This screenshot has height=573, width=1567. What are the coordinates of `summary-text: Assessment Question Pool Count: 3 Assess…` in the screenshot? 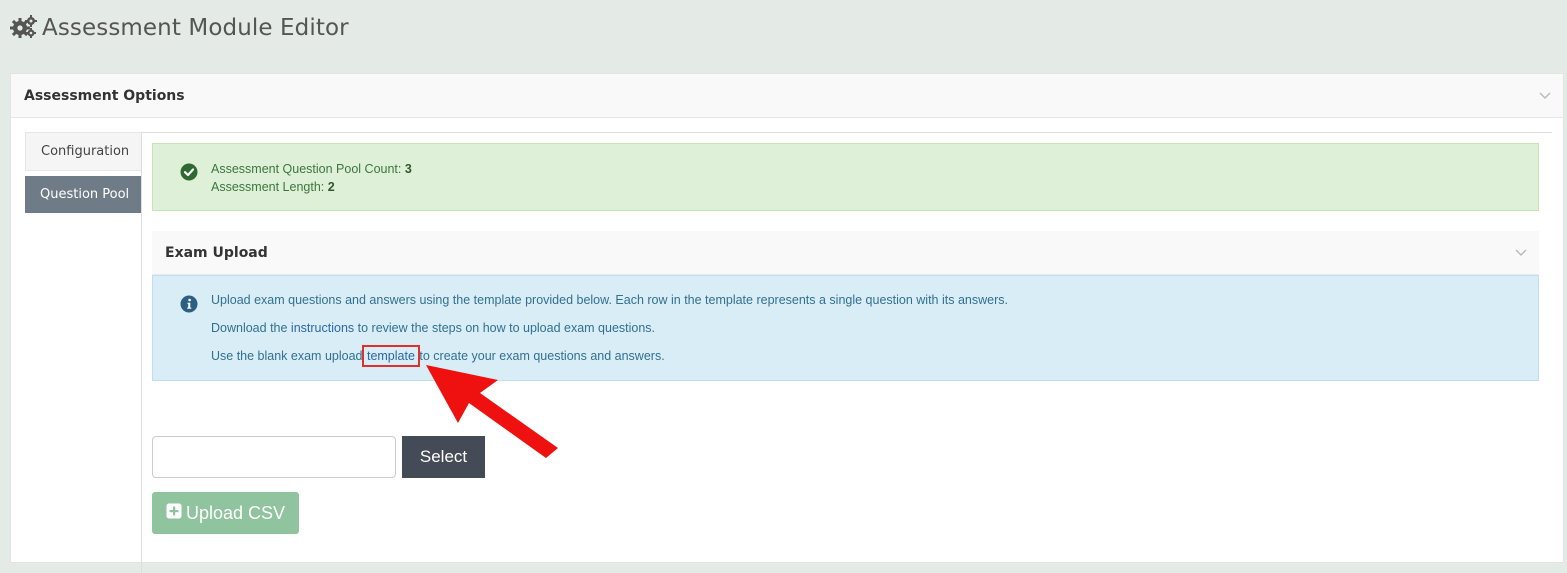 It's located at (311, 178).